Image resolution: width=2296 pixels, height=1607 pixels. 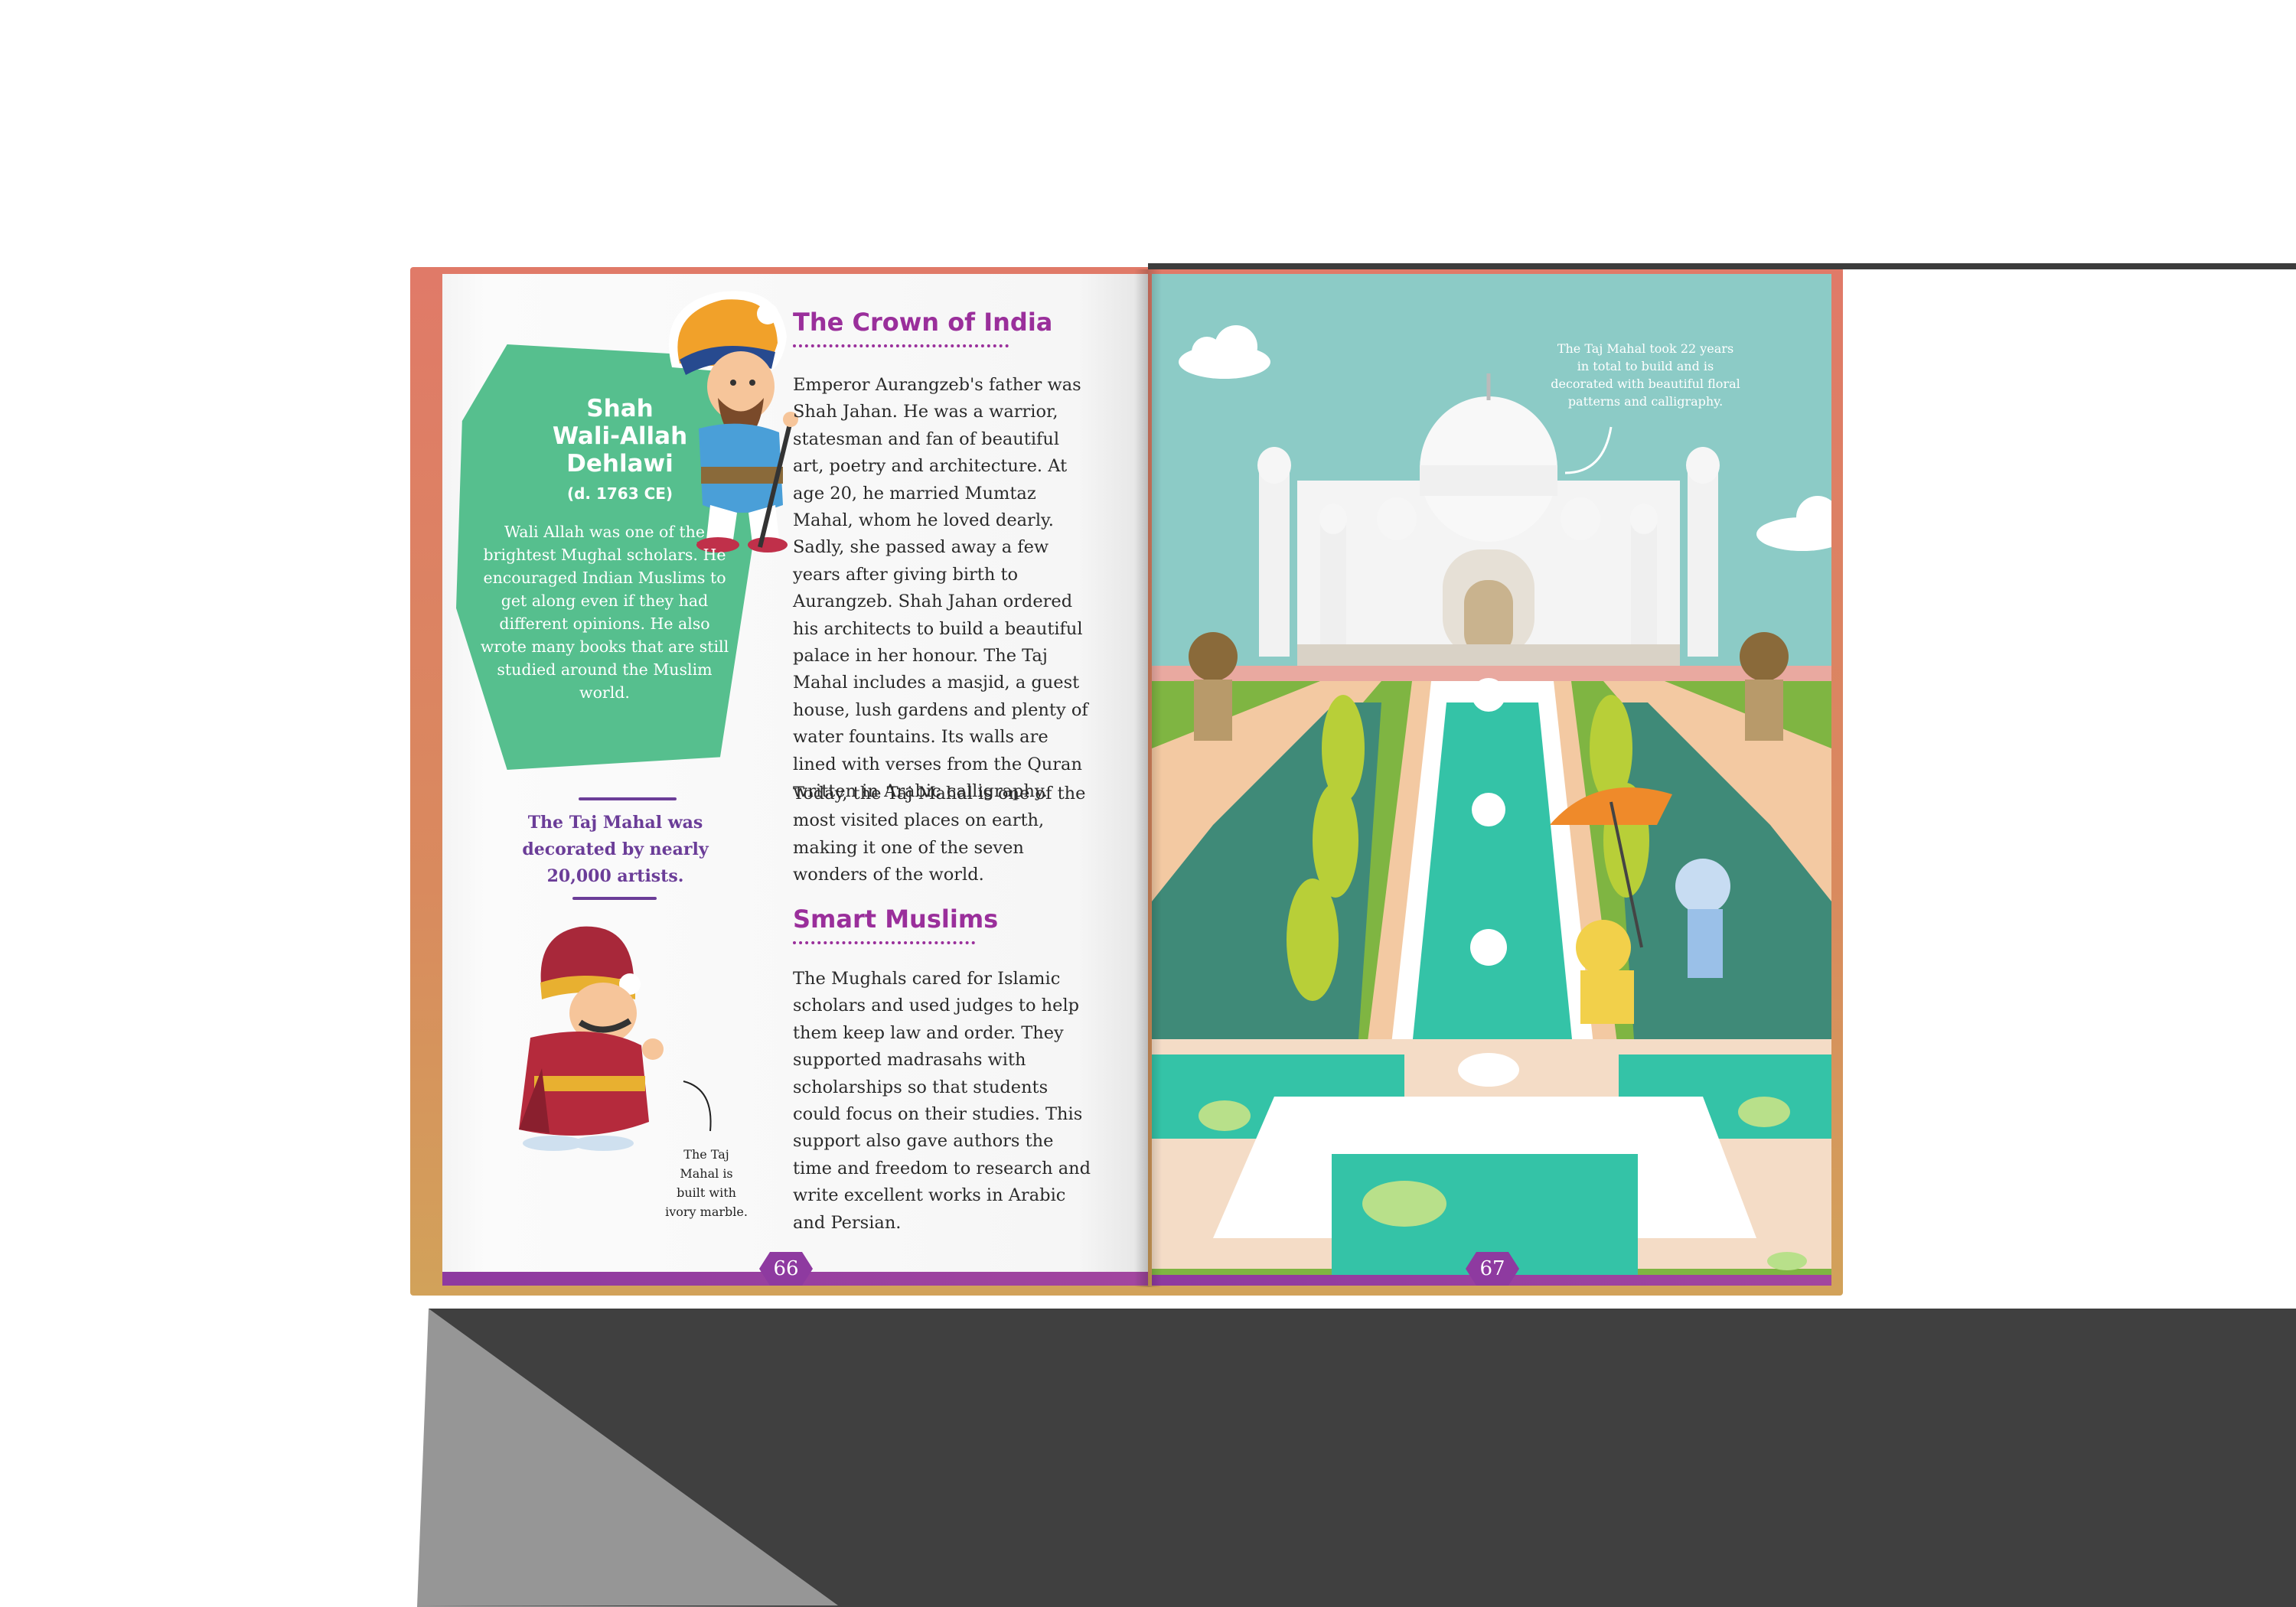 What do you see at coordinates (1488, 519) in the screenshot?
I see `taj-mahal-icon` at bounding box center [1488, 519].